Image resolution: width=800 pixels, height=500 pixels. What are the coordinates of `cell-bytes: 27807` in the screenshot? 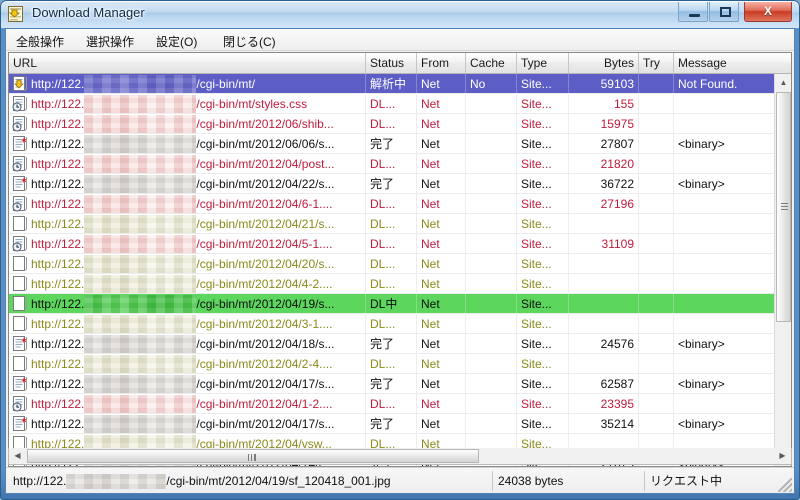 It's located at (604, 144).